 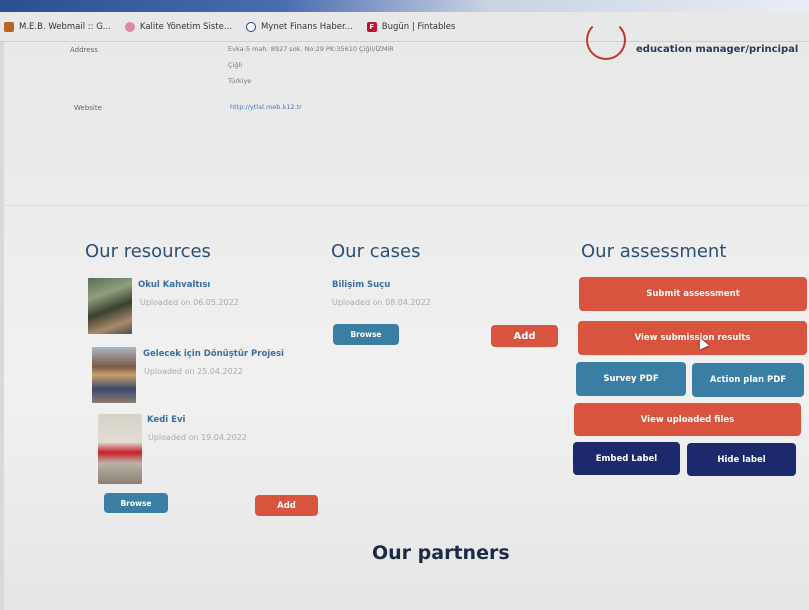 What do you see at coordinates (197, 437) in the screenshot?
I see `resource-date: Uploaded on 19.04.2022` at bounding box center [197, 437].